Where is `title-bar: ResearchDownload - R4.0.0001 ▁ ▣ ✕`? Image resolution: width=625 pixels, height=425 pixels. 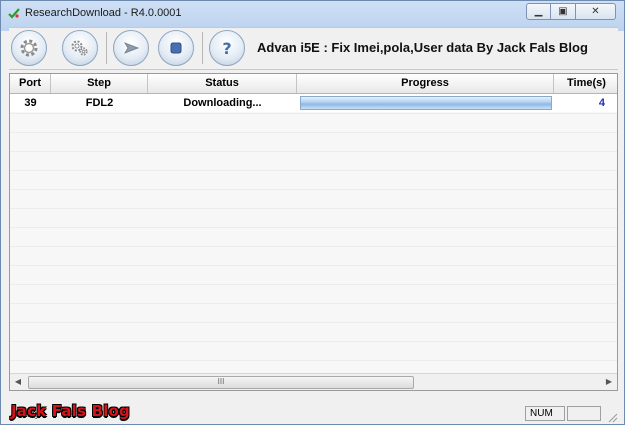
title-bar: ResearchDownload - R4.0.0001 ▁ ▣ ✕ is located at coordinates (312, 13).